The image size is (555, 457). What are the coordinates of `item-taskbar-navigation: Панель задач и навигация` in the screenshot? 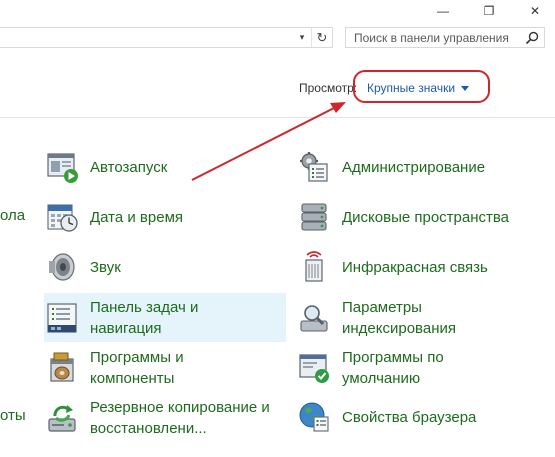 It's located at (165, 317).